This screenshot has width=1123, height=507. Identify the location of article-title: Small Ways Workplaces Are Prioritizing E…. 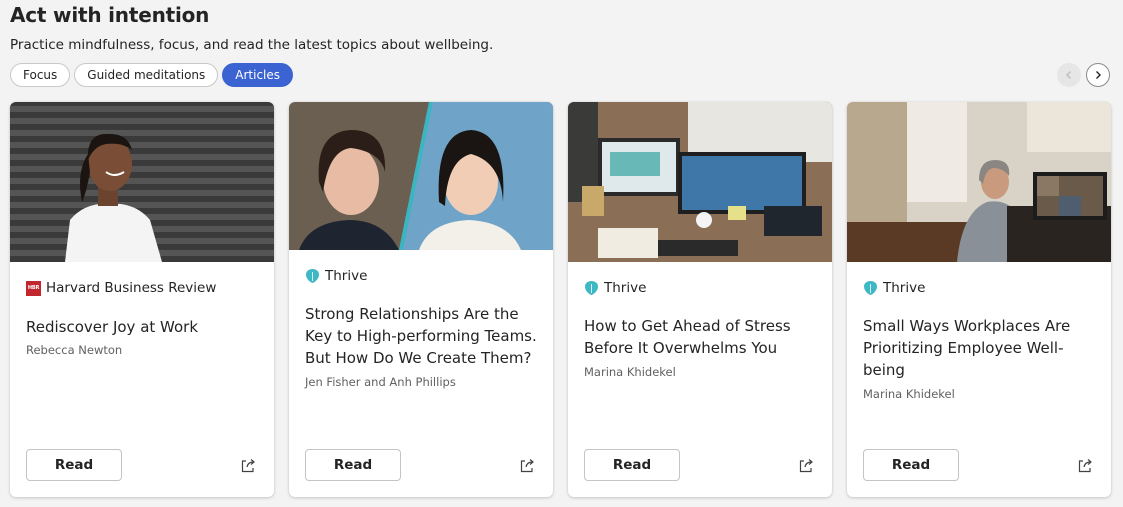
(981, 348).